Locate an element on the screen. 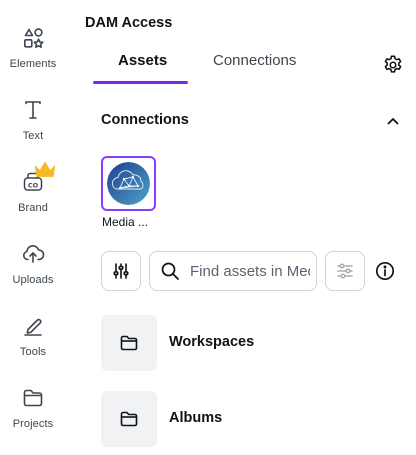 Image resolution: width=416 pixels, height=455 pixels. search-input is located at coordinates (250, 271).